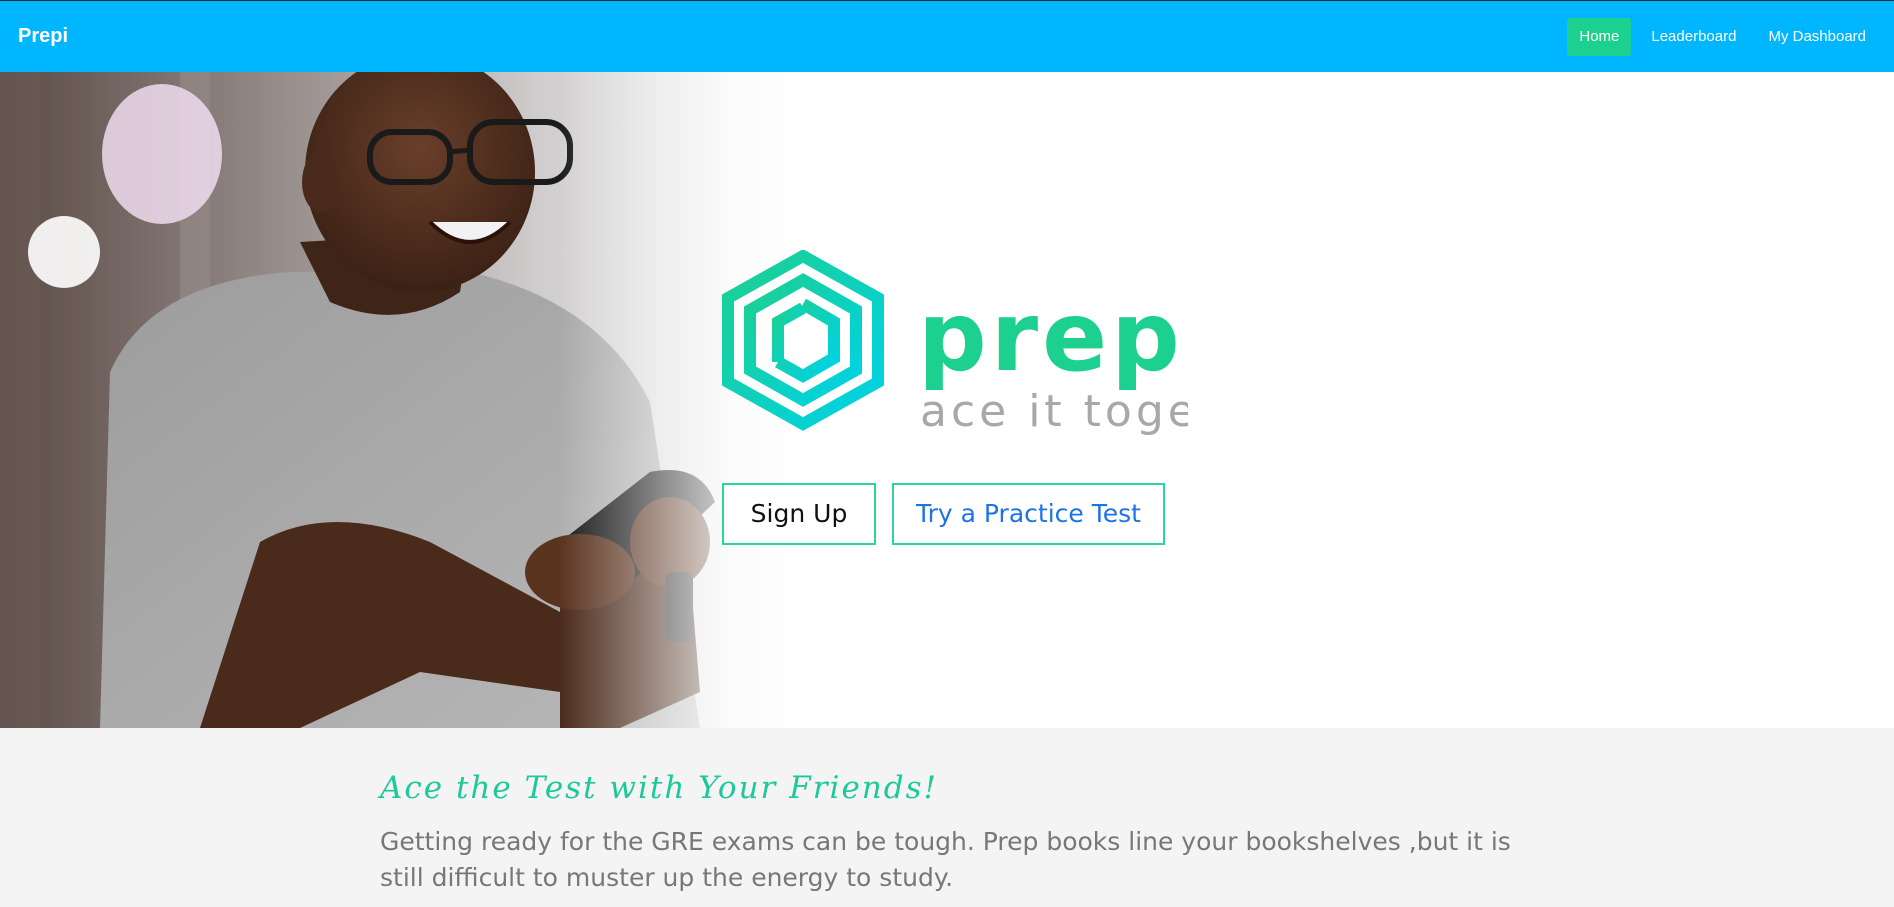  What do you see at coordinates (1053, 337) in the screenshot?
I see `logo-wordmark: prepi` at bounding box center [1053, 337].